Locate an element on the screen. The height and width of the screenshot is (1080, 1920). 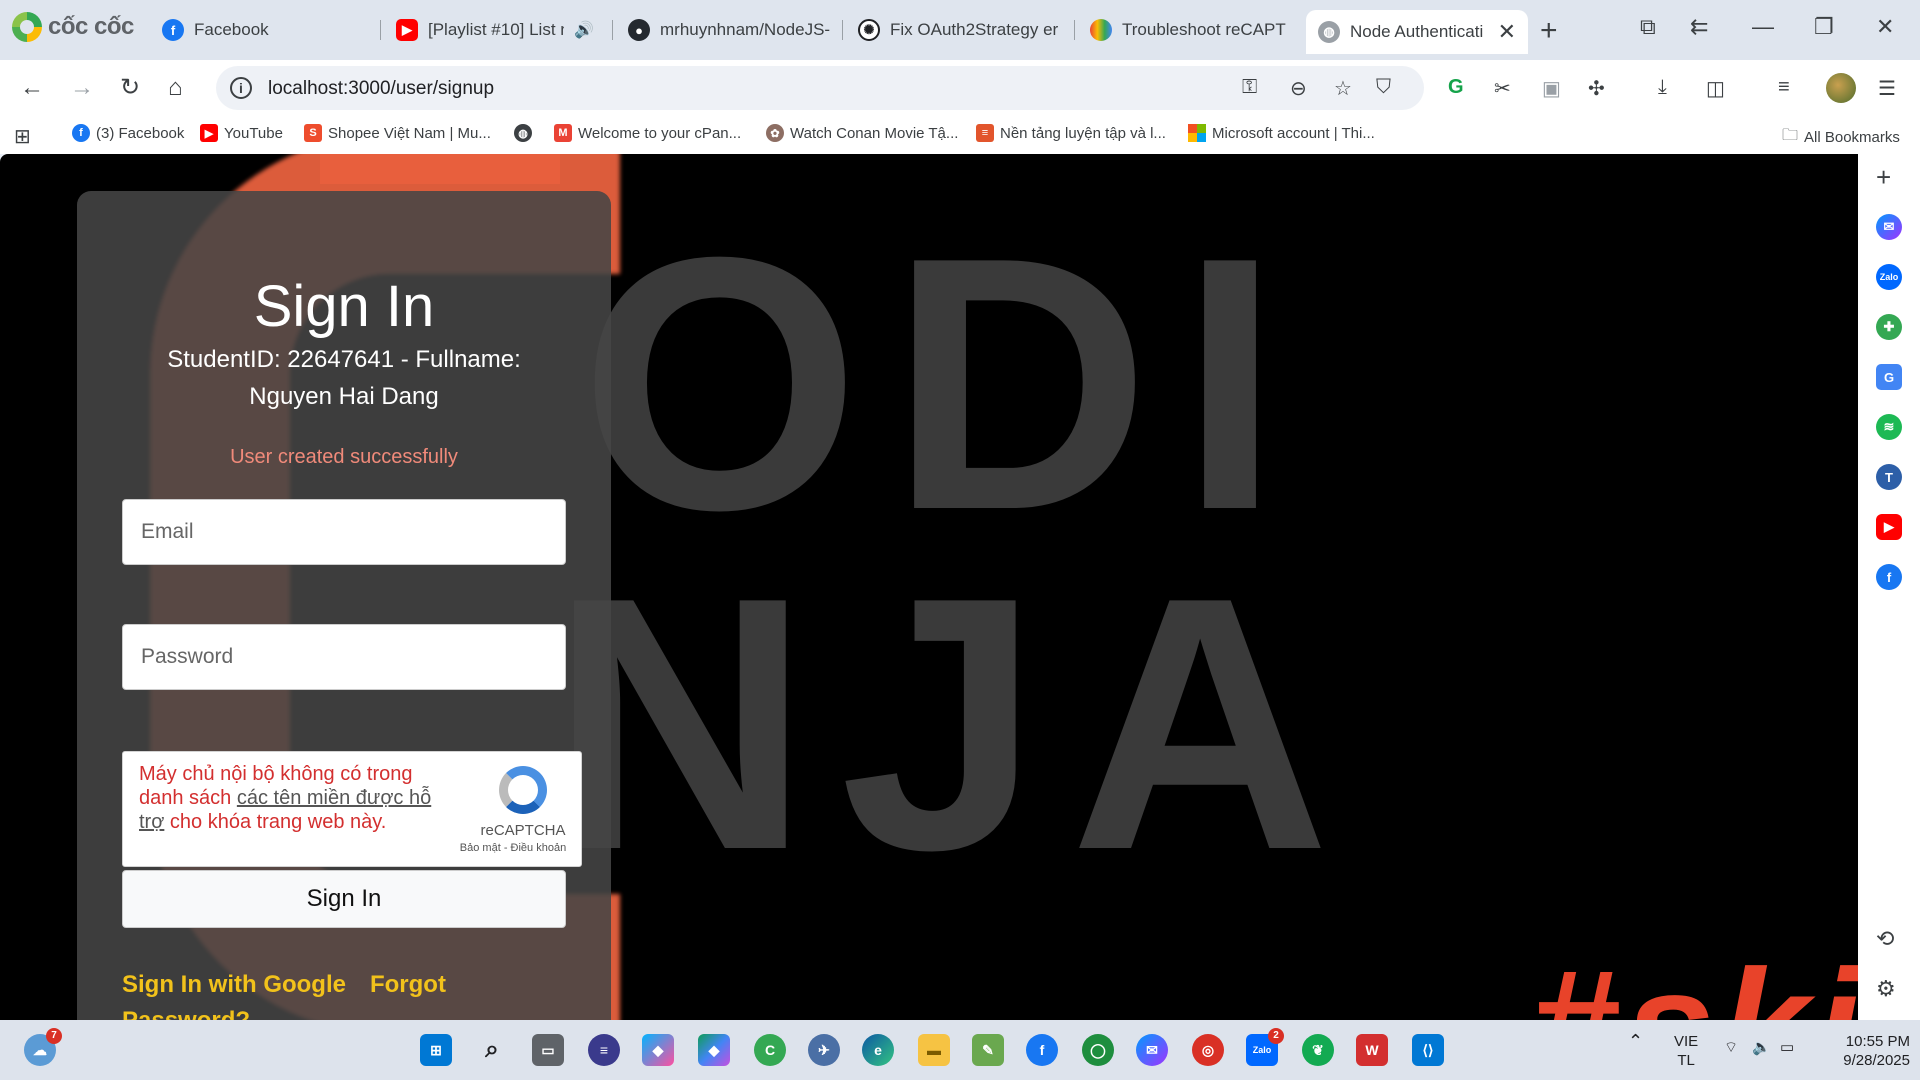
tab-troubleshoot-recaptcha: Troubleshoot reCAPTCH is located at coordinates (1188, 30).